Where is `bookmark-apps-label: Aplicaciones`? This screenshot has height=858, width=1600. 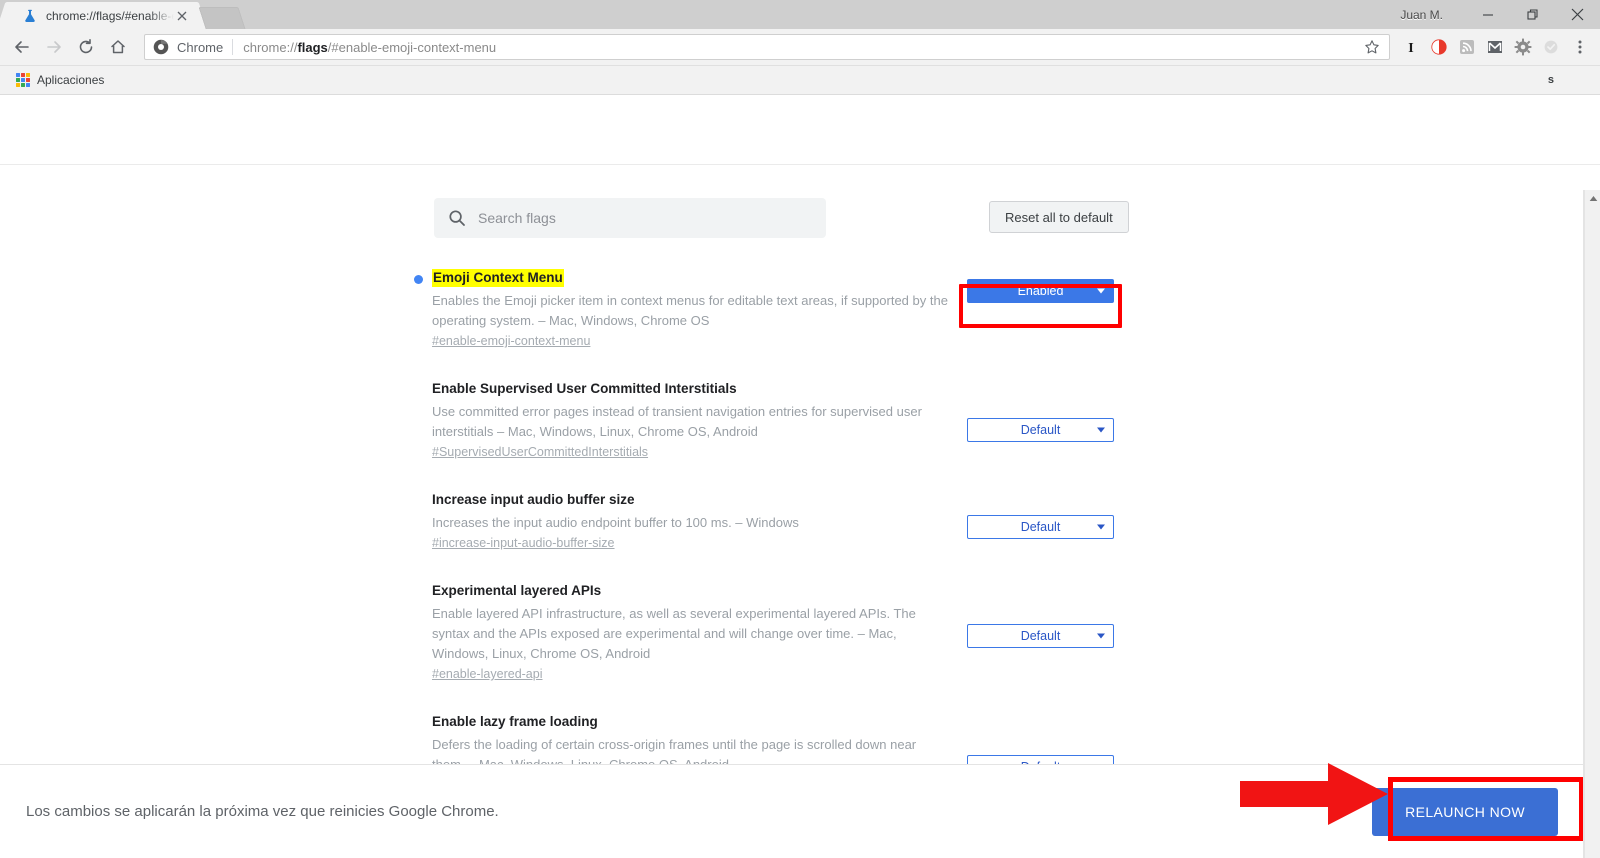
bookmark-apps-label: Aplicaciones is located at coordinates (71, 80).